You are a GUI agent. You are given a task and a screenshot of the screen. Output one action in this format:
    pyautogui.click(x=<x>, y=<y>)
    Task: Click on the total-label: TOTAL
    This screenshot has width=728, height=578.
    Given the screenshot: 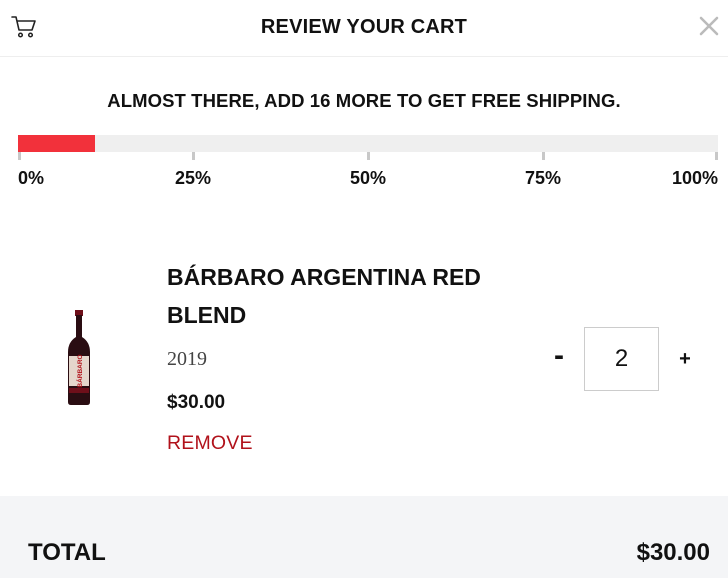 What is the action you would take?
    pyautogui.click(x=67, y=552)
    